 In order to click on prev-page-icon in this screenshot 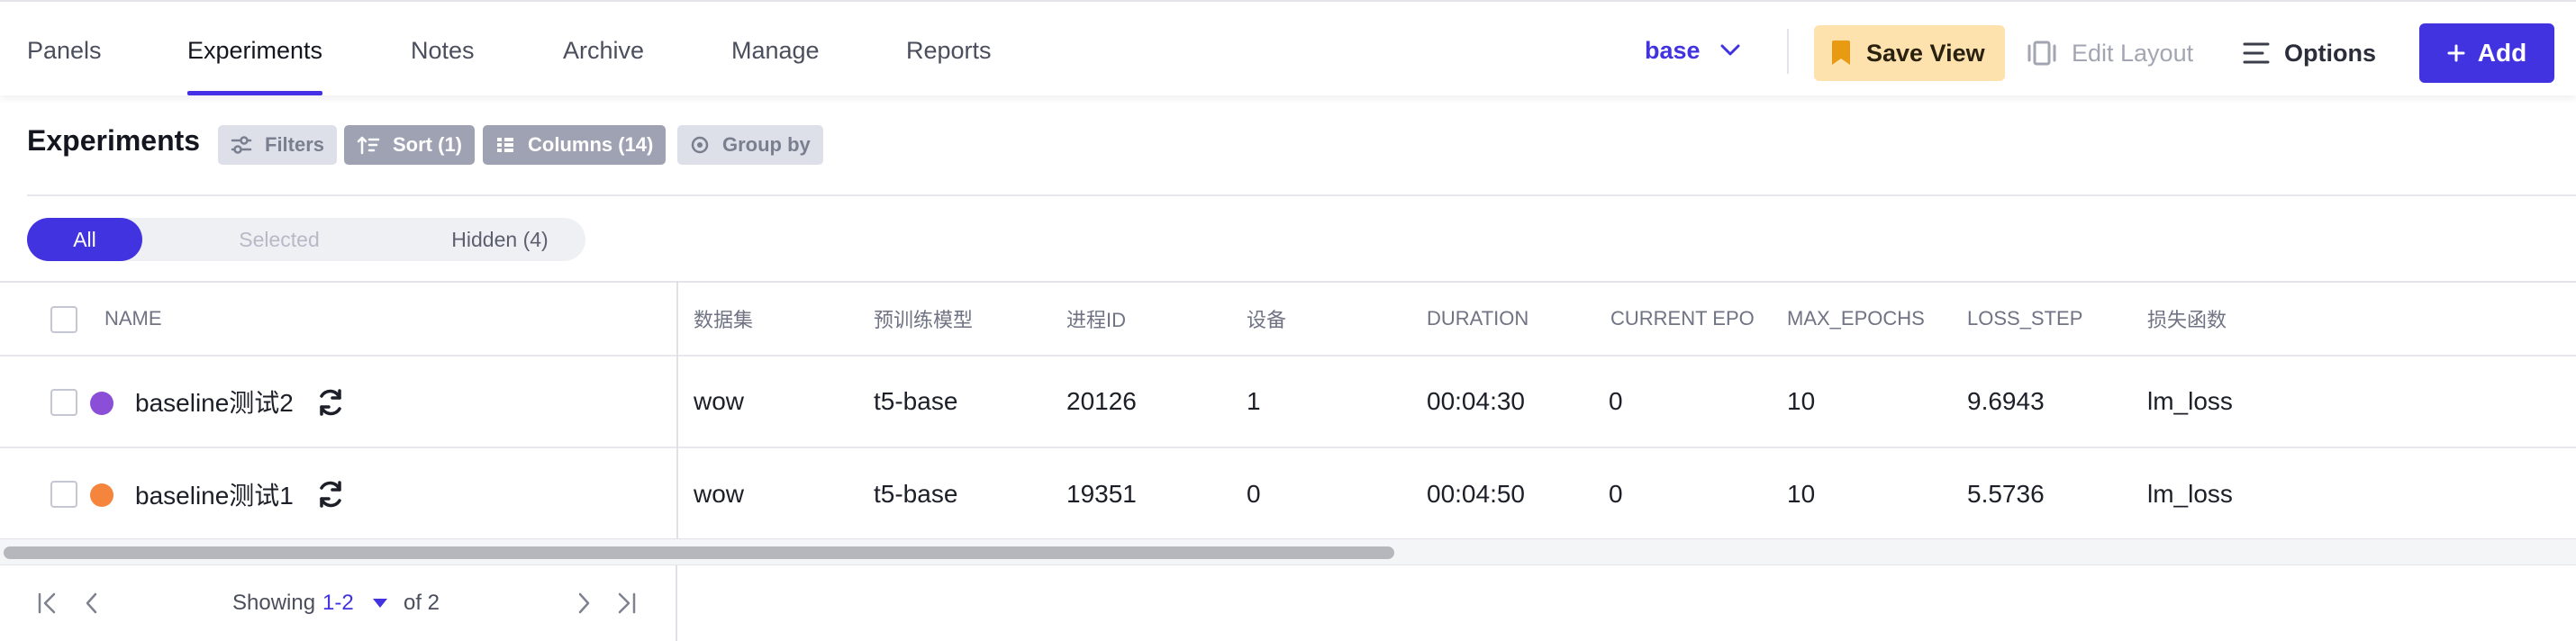, I will do `click(91, 603)`.